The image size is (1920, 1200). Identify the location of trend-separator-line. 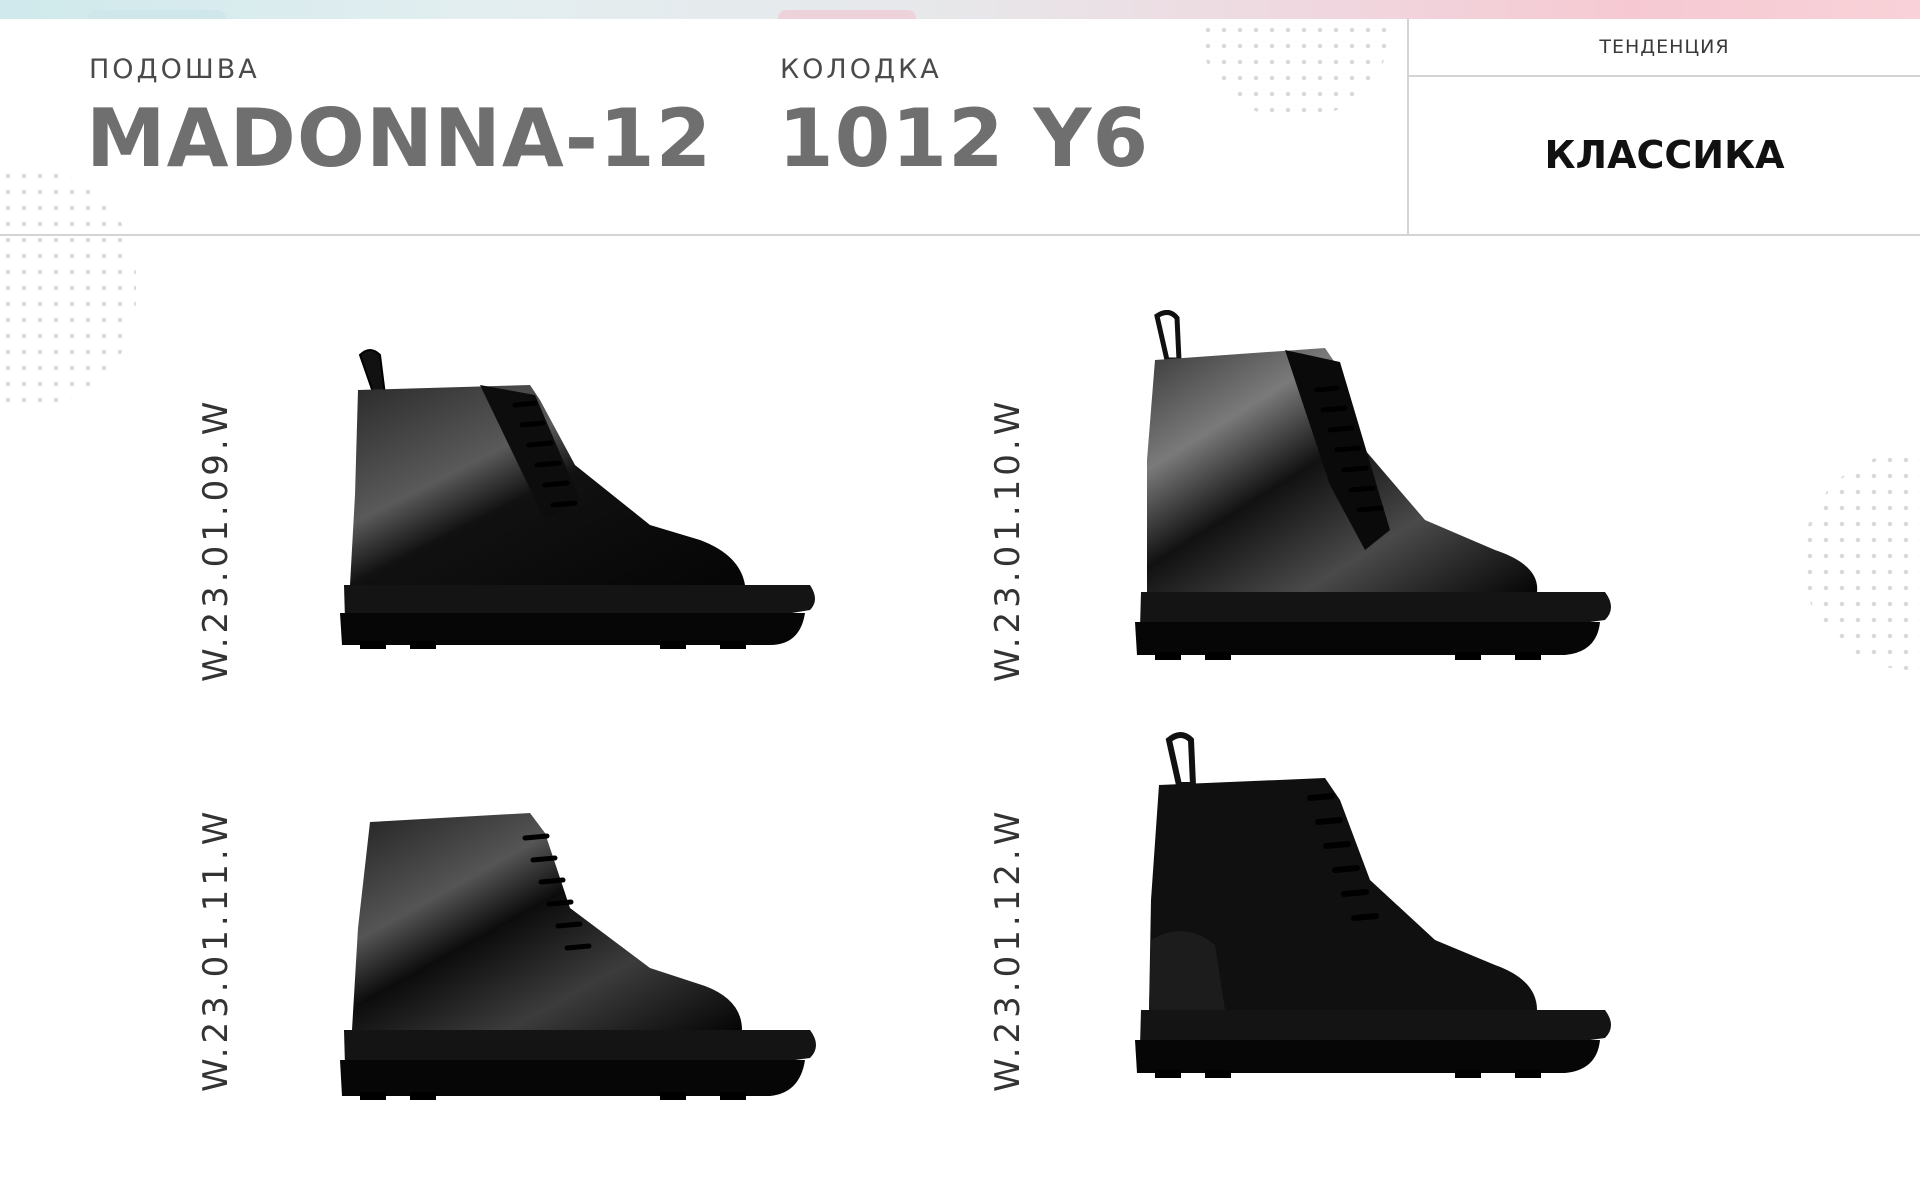
(1664, 76).